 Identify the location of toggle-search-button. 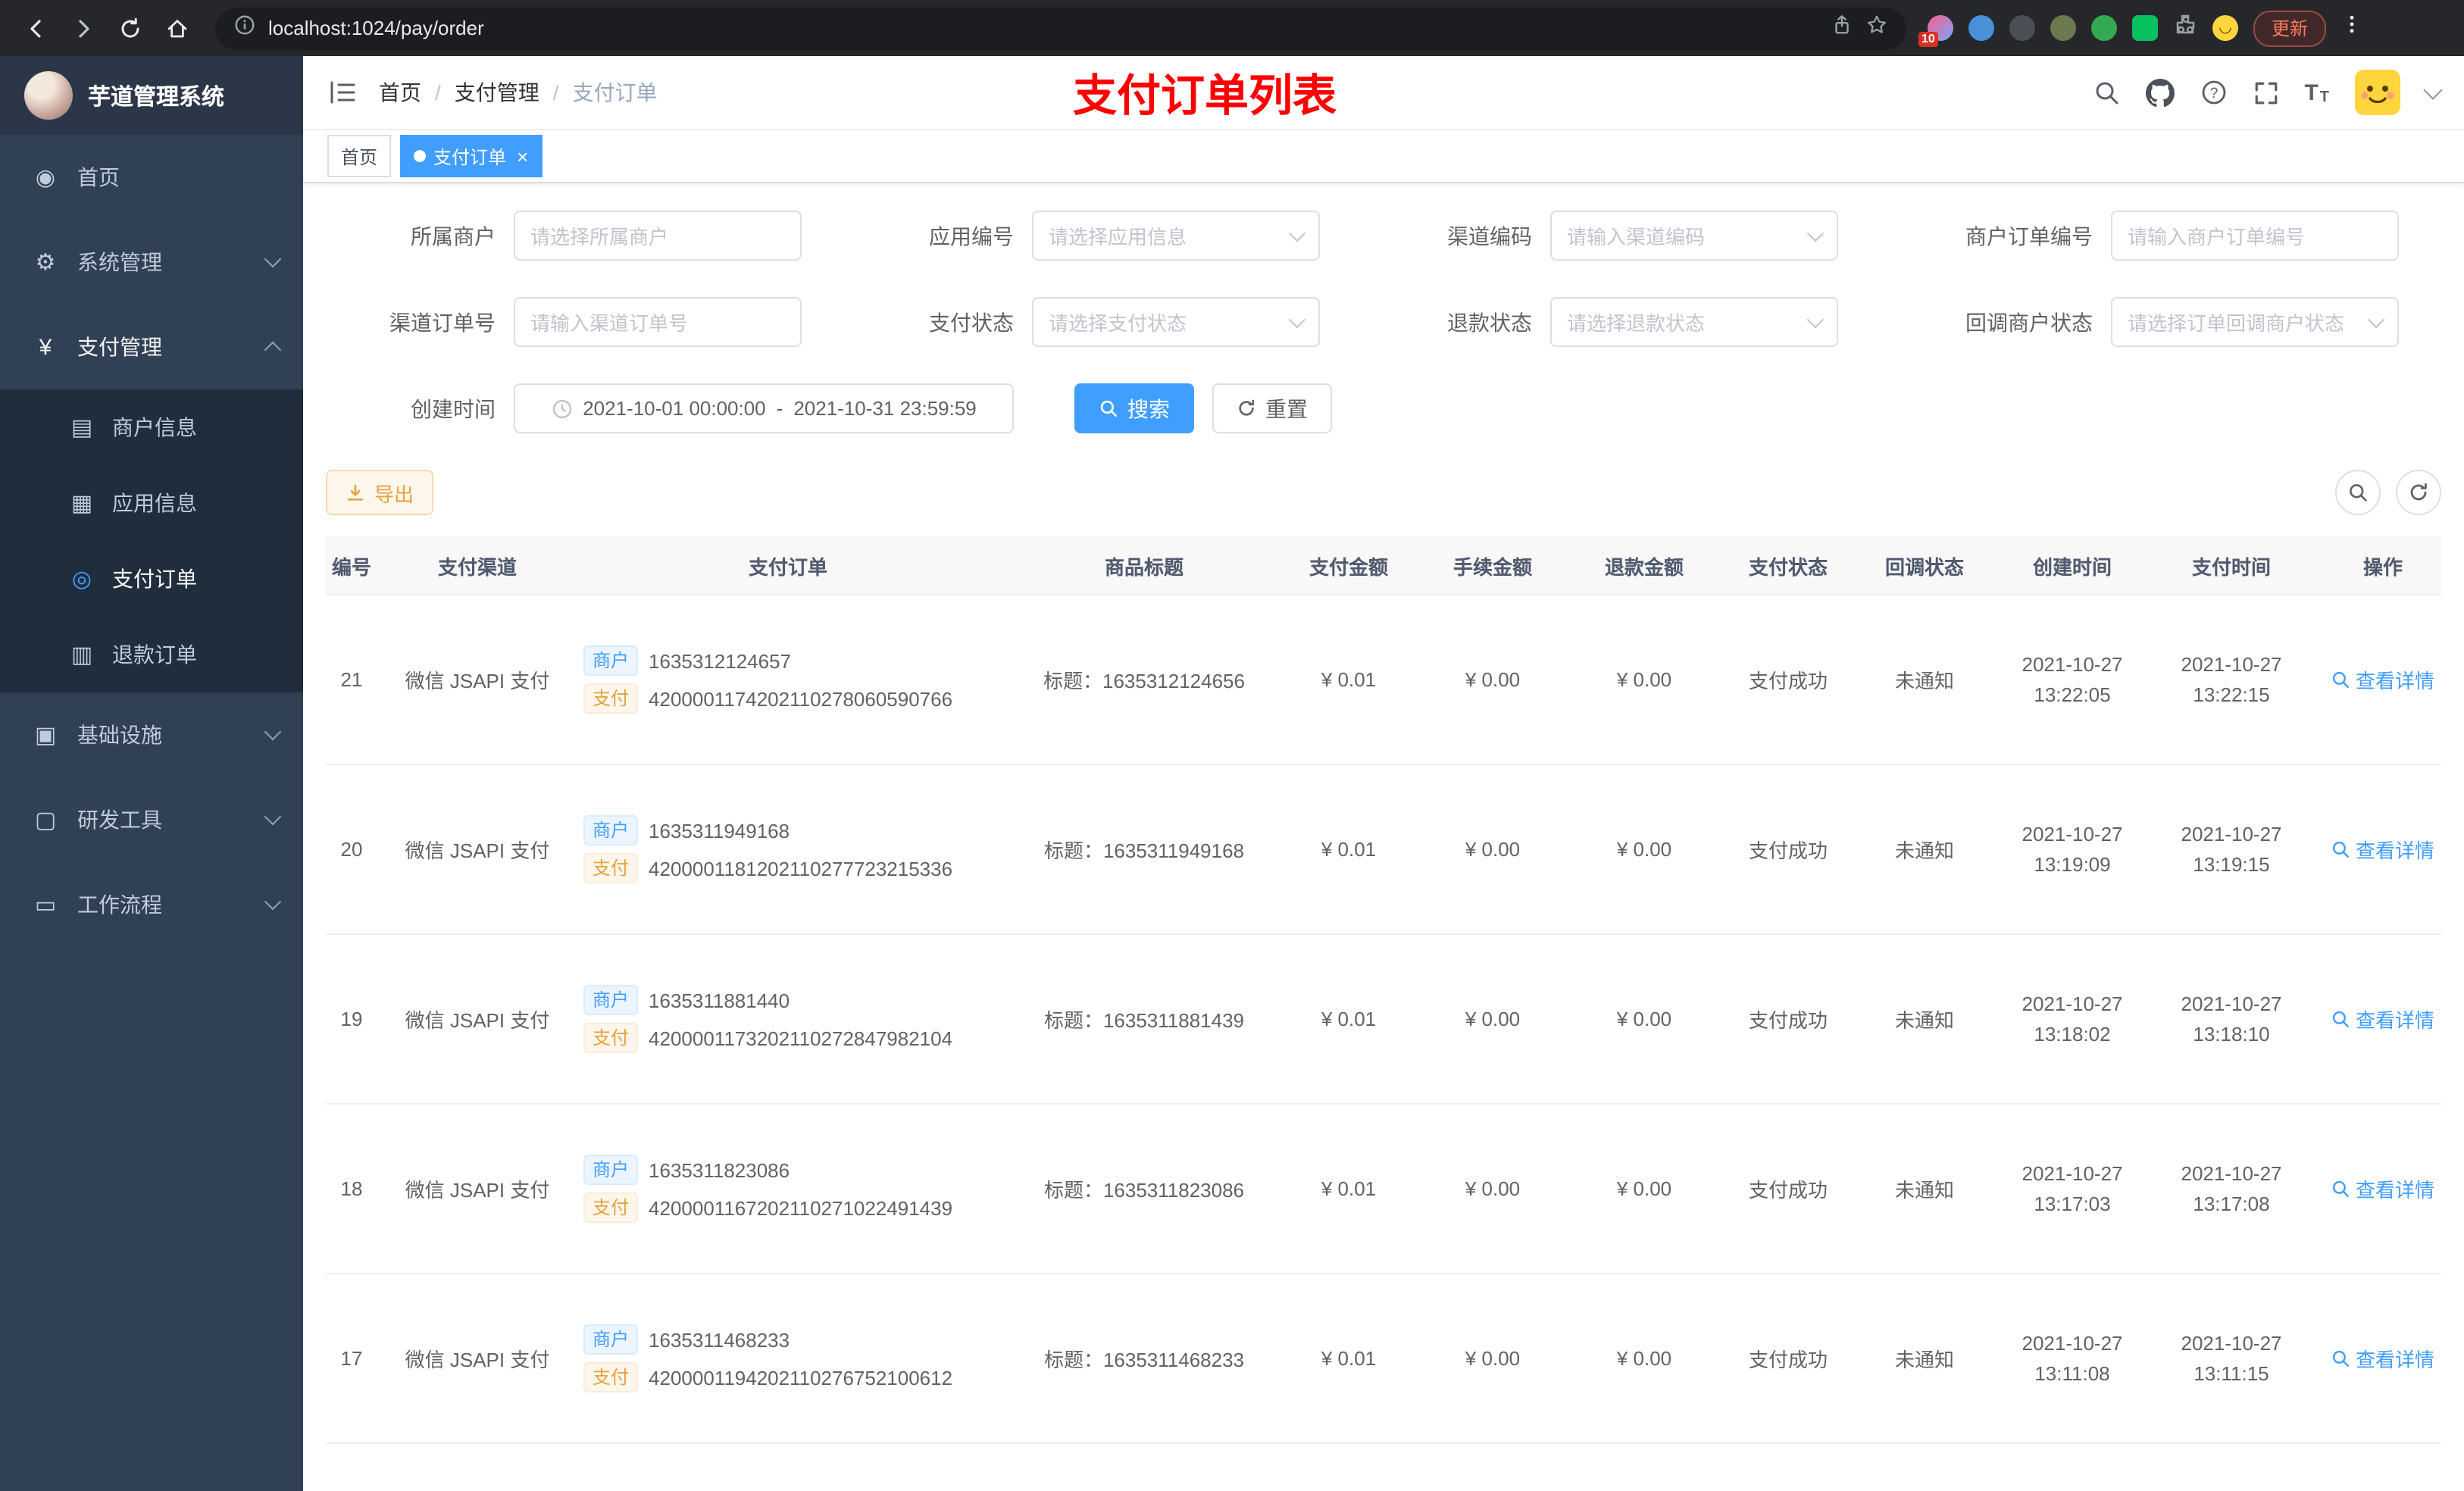
(2358, 492).